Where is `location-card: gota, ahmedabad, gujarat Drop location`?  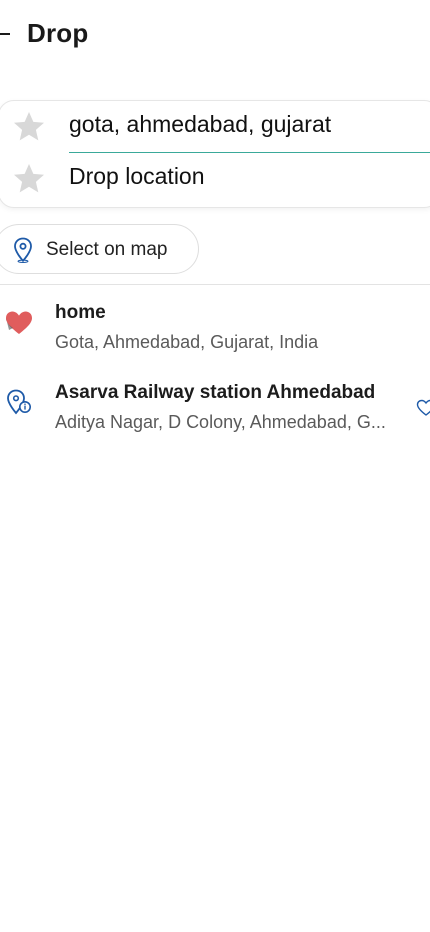 location-card: gota, ahmedabad, gujarat Drop location is located at coordinates (215, 154).